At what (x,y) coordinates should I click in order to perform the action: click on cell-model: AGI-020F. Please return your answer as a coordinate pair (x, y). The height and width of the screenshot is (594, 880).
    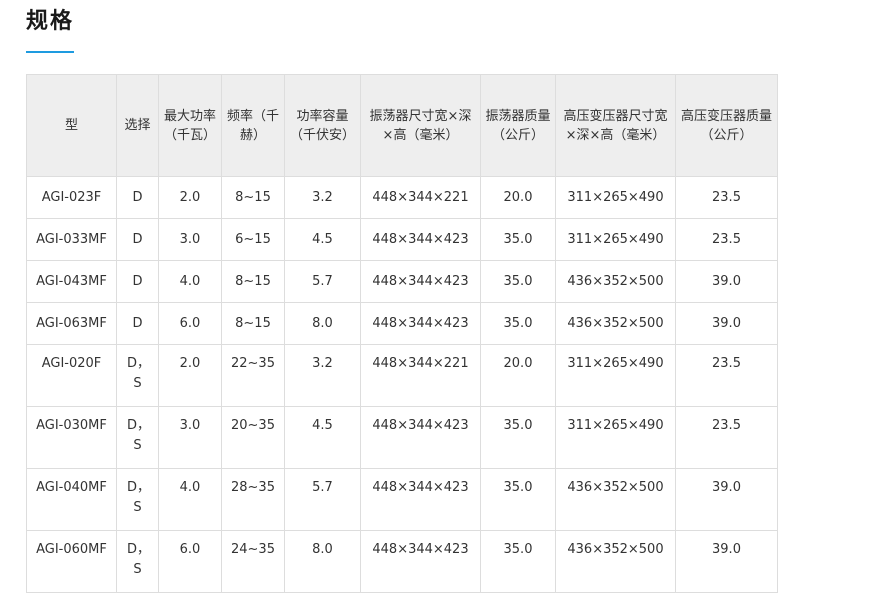
    Looking at the image, I should click on (71, 375).